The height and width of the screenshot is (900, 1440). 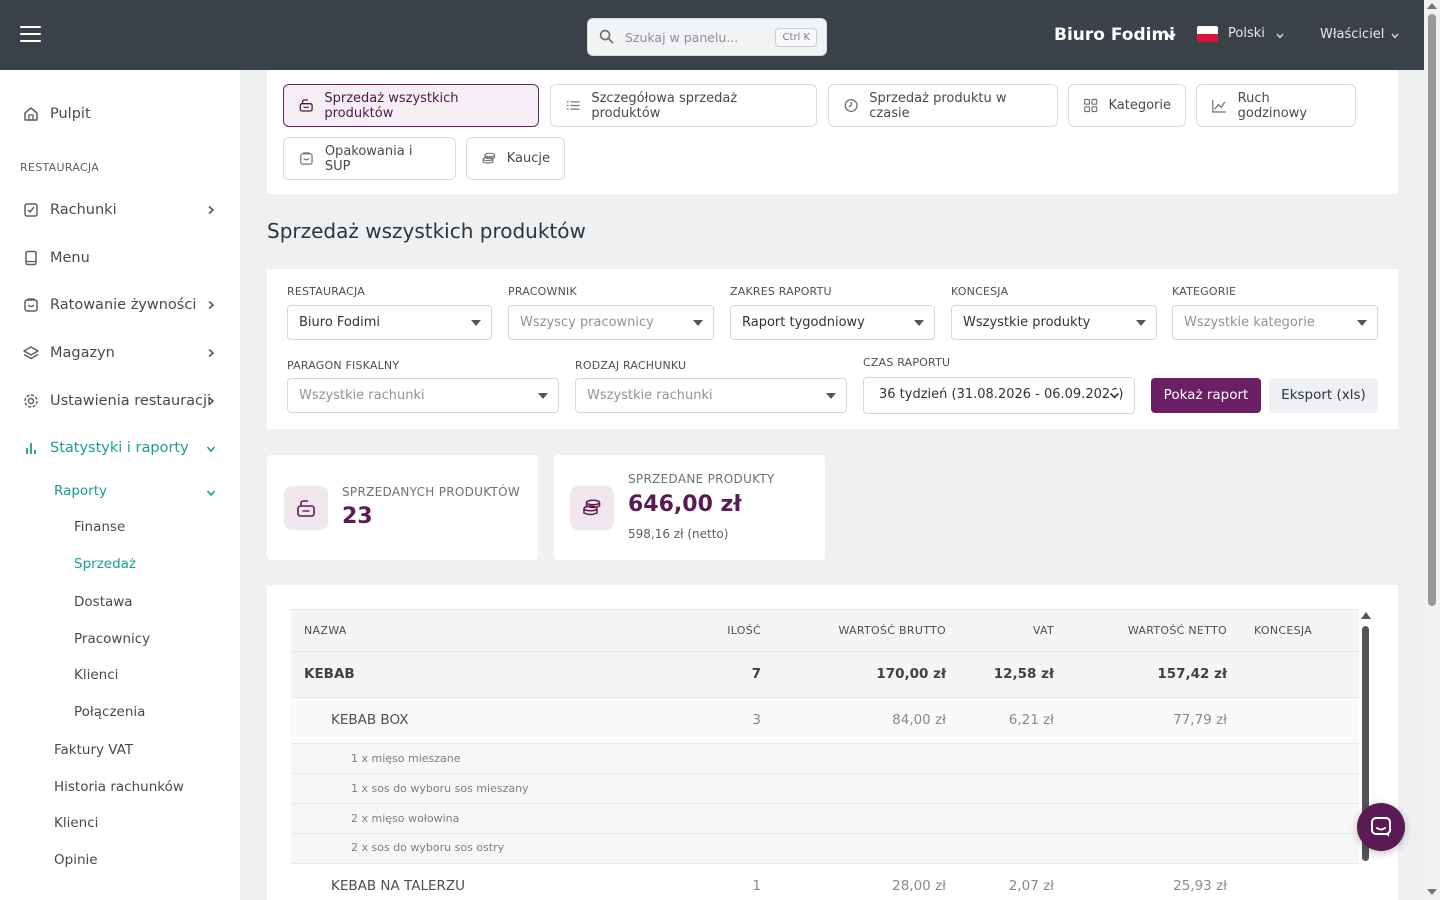 What do you see at coordinates (96, 675) in the screenshot?
I see `sidebar-subitem-clients: Klienci` at bounding box center [96, 675].